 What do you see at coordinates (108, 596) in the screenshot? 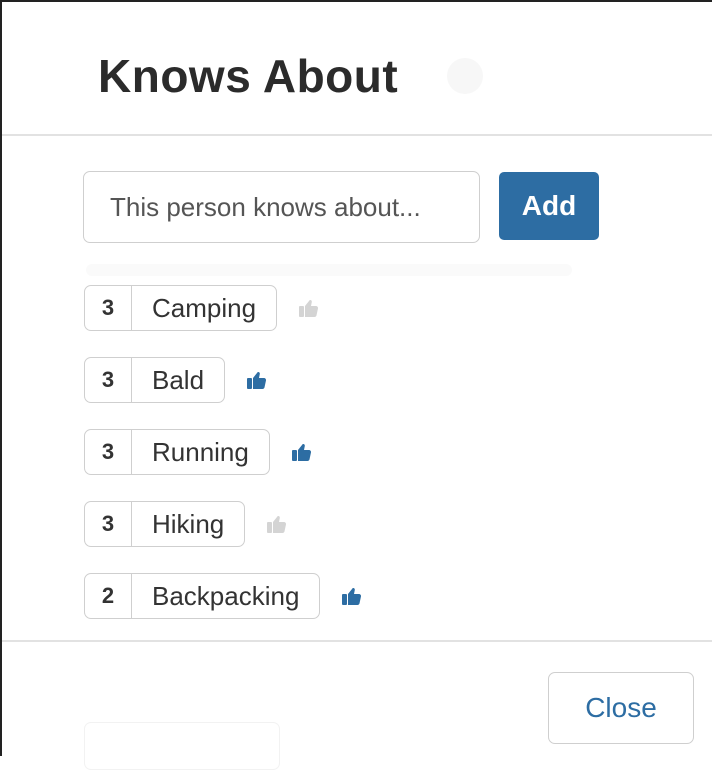
I see `tag-count: 2` at bounding box center [108, 596].